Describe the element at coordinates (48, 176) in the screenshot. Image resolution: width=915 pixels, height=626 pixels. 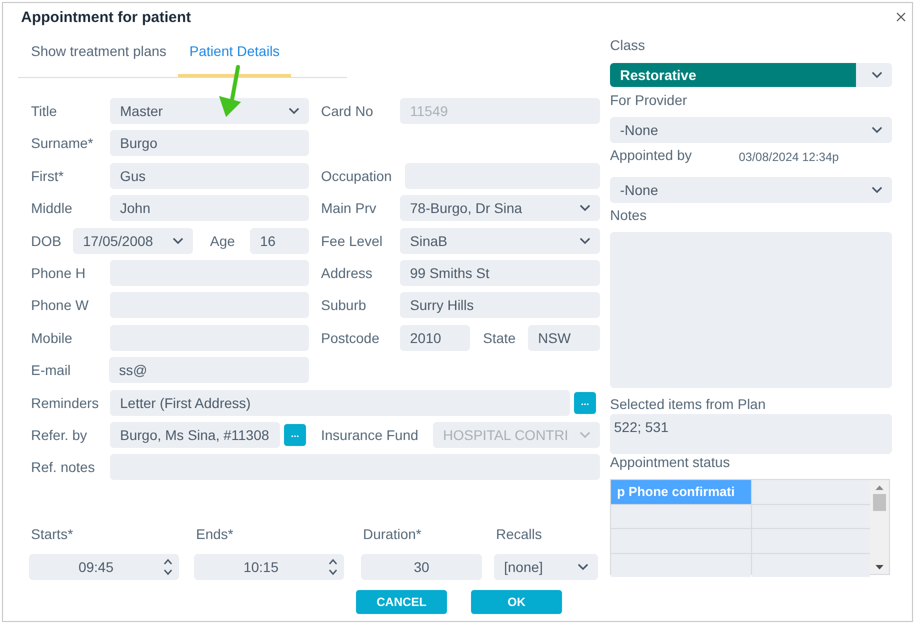
I see `field-label: First*` at that location.